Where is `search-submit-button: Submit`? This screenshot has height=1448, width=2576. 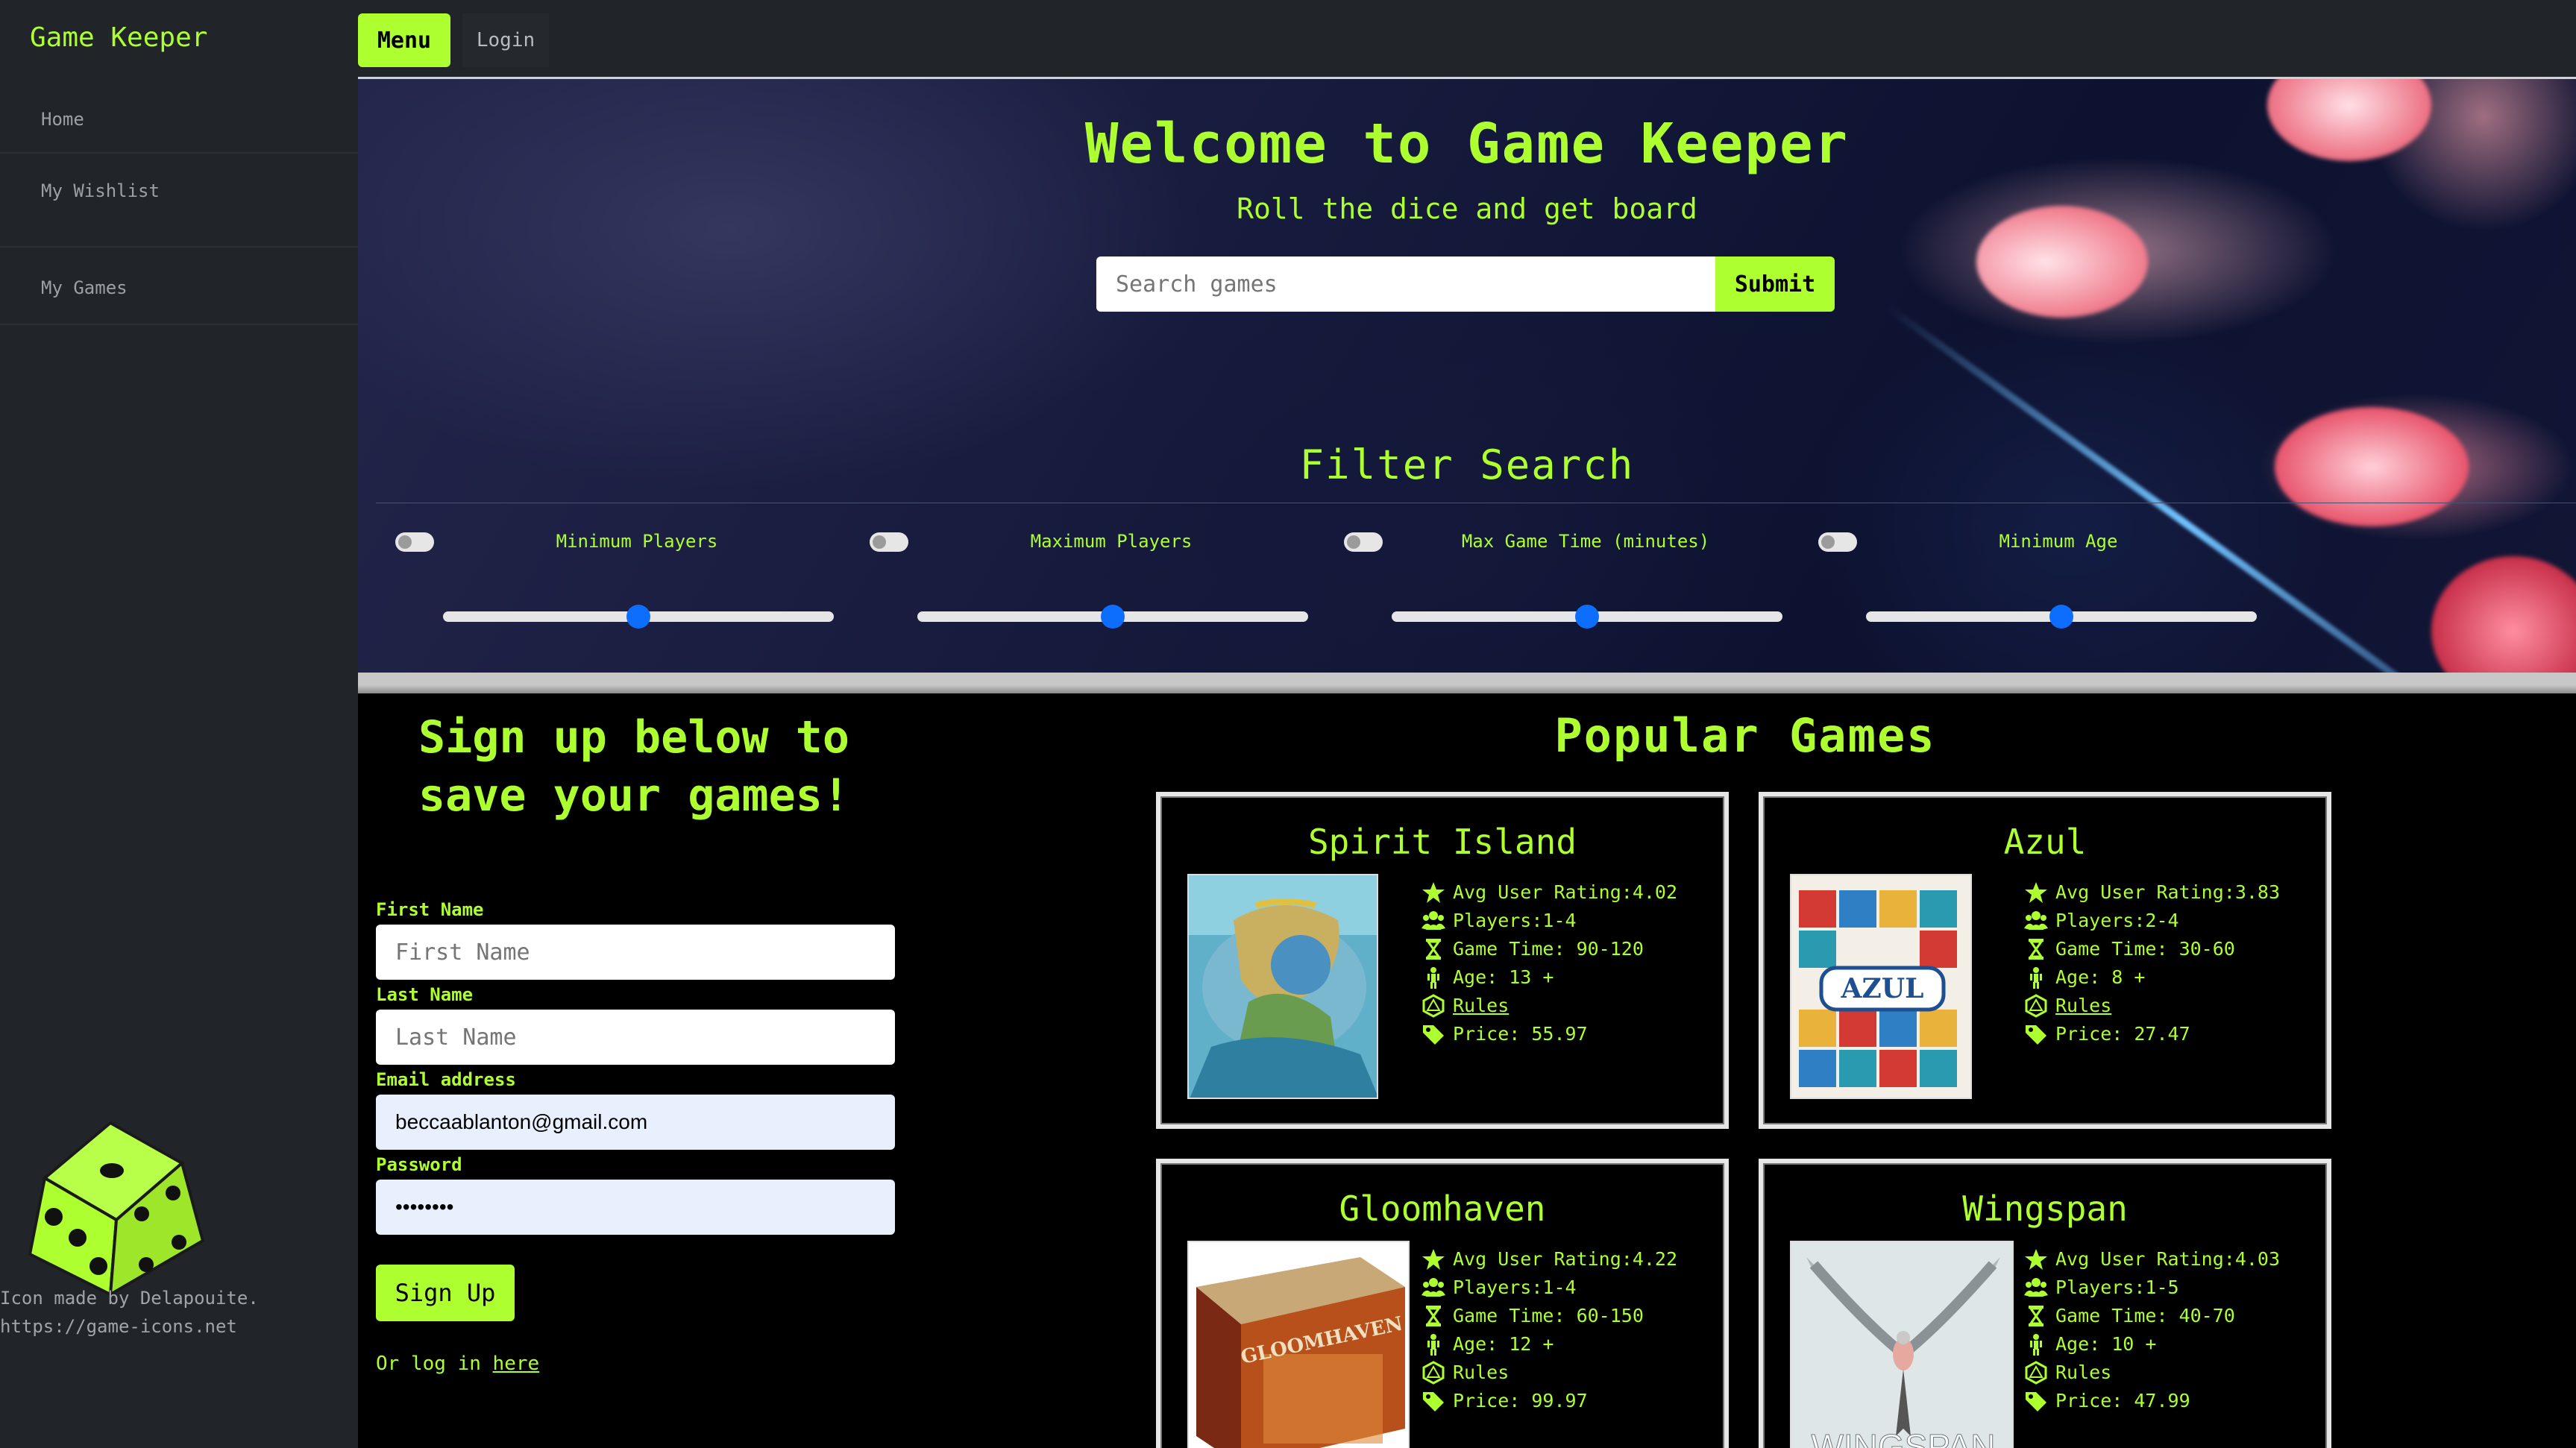
search-submit-button: Submit is located at coordinates (1775, 284).